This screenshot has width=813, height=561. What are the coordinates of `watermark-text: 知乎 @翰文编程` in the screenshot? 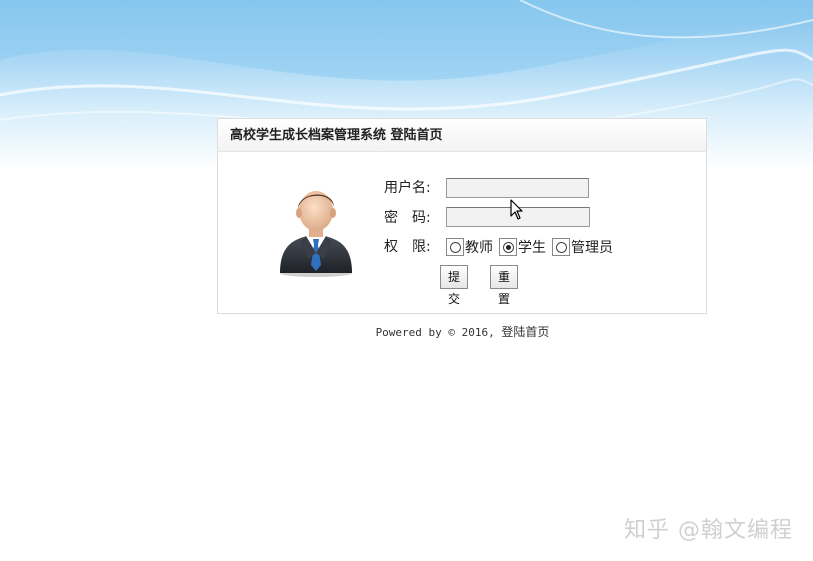 It's located at (708, 530).